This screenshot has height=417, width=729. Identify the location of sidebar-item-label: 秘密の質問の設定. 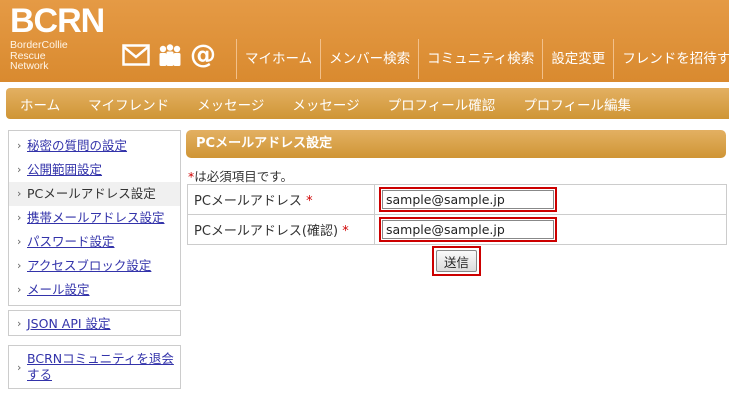
(77, 145).